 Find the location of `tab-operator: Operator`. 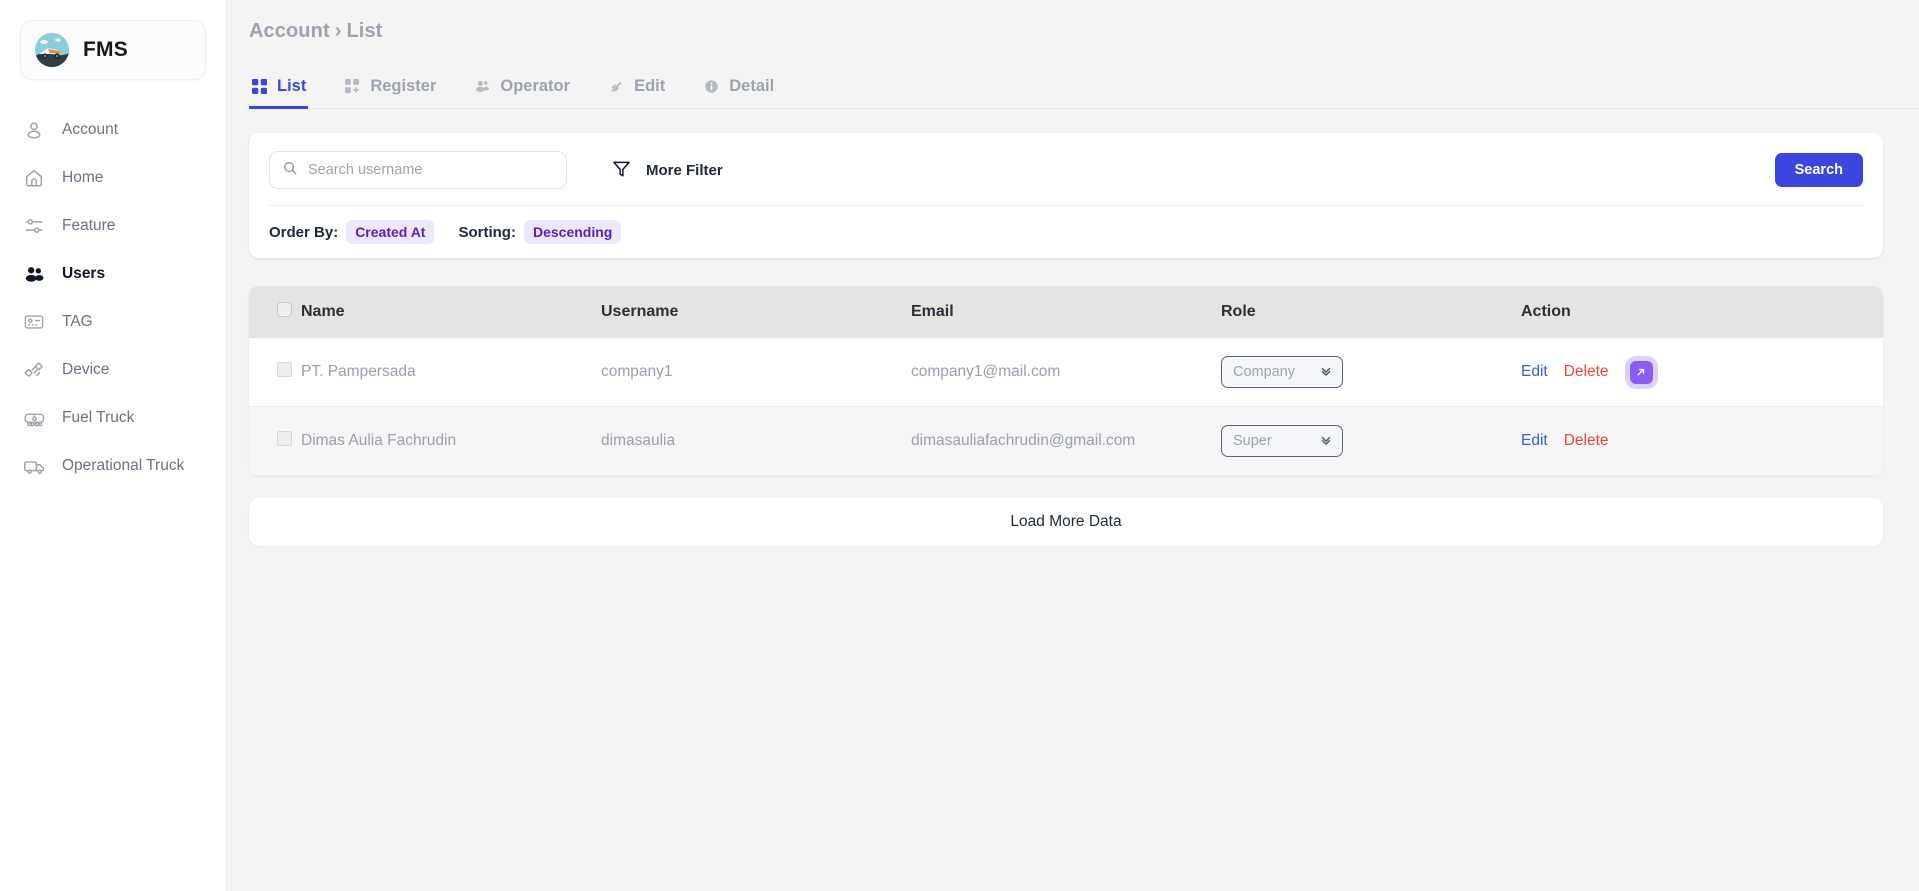

tab-operator: Operator is located at coordinates (522, 90).